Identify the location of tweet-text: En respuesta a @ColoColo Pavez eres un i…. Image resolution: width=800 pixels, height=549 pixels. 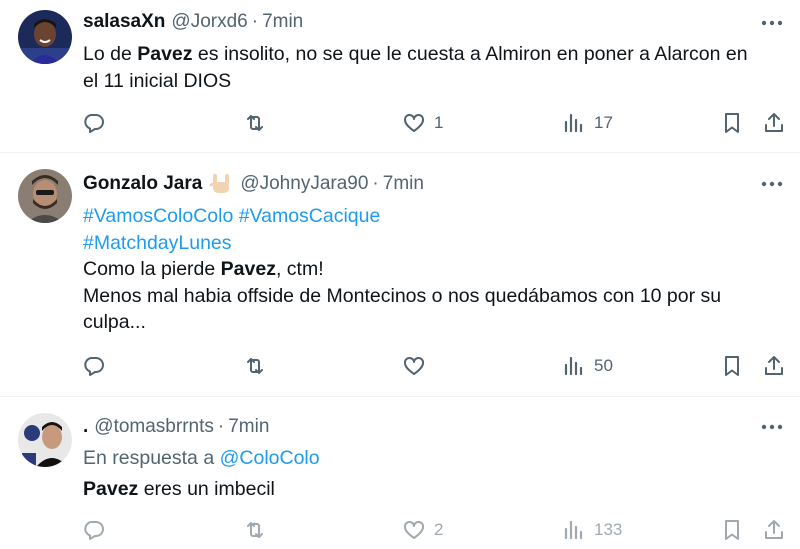
(433, 473).